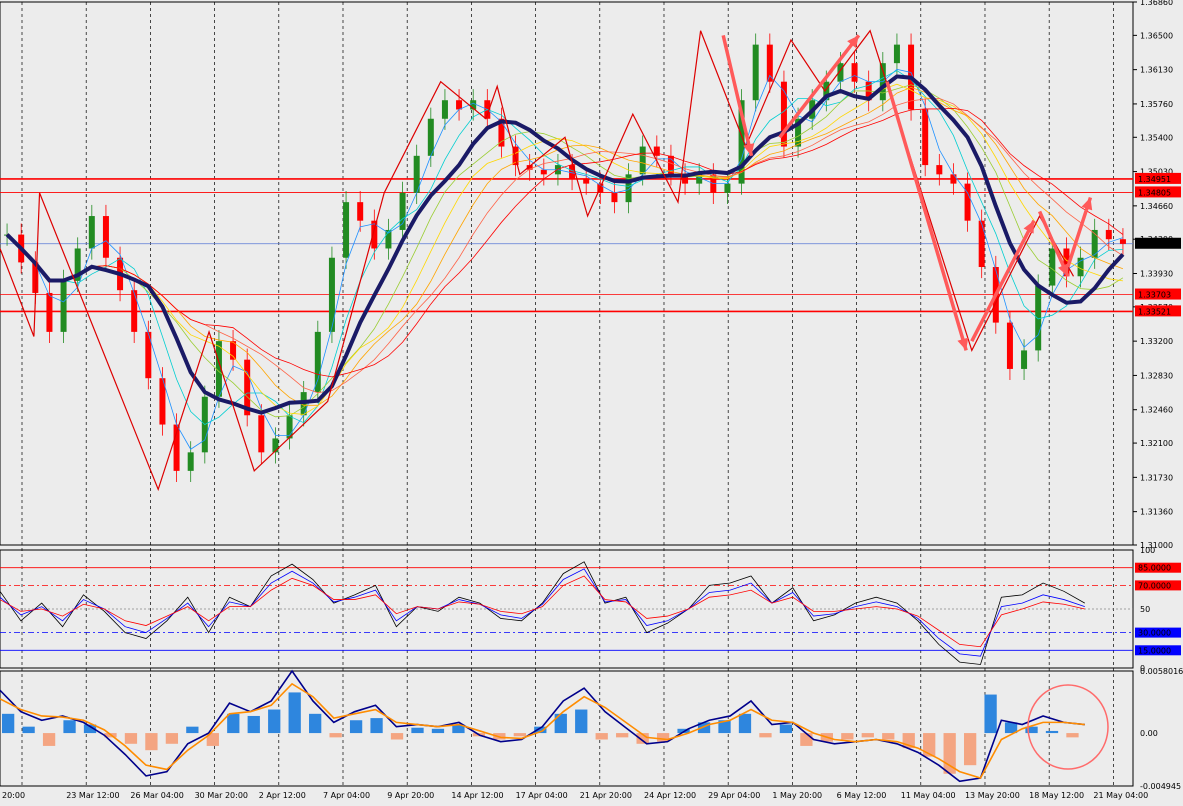 This screenshot has height=806, width=1183. Describe the element at coordinates (1156, 512) in the screenshot. I see `y-tick-label: 1.31360` at that location.